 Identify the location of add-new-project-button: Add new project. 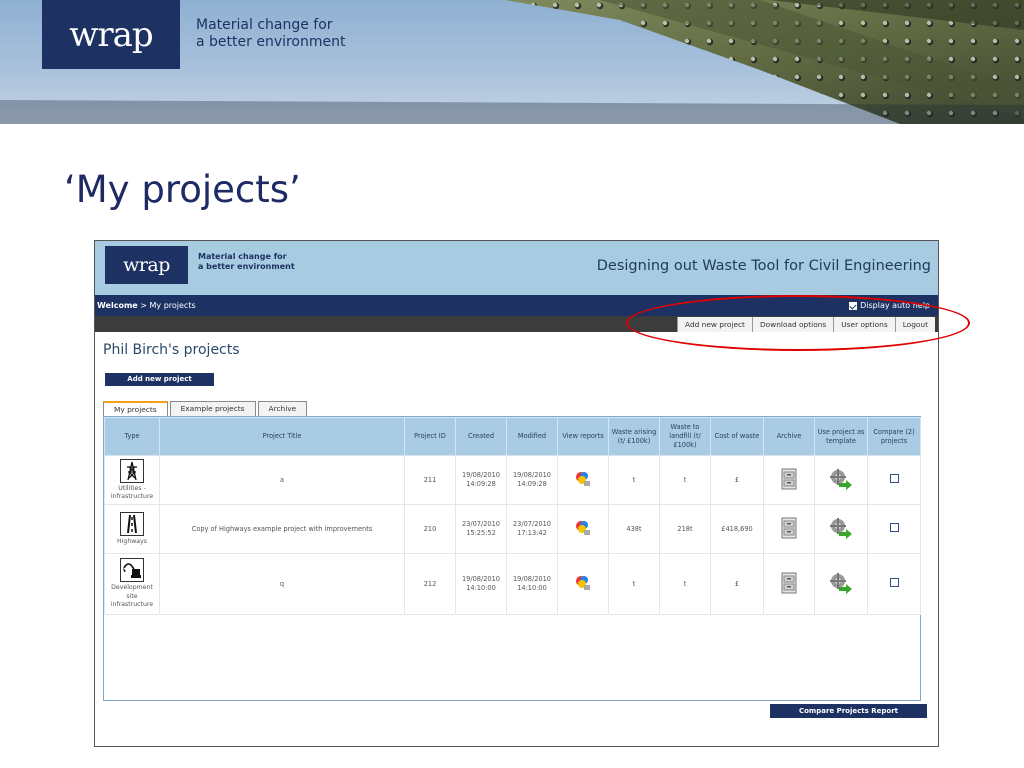
(159, 379).